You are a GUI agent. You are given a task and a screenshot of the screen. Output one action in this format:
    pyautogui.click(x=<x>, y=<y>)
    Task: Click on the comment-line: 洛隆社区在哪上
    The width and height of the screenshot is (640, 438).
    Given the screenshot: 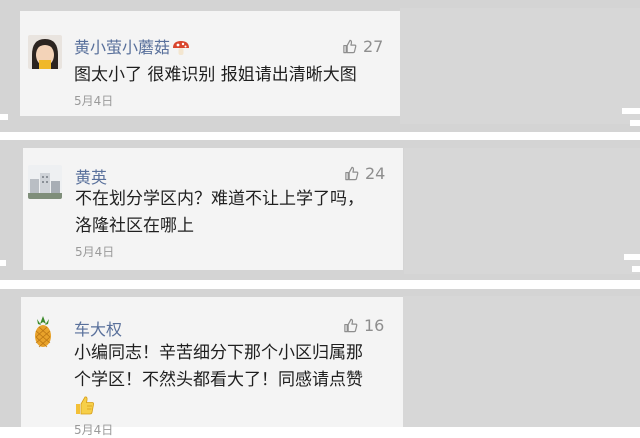 What is the action you would take?
    pyautogui.click(x=134, y=226)
    